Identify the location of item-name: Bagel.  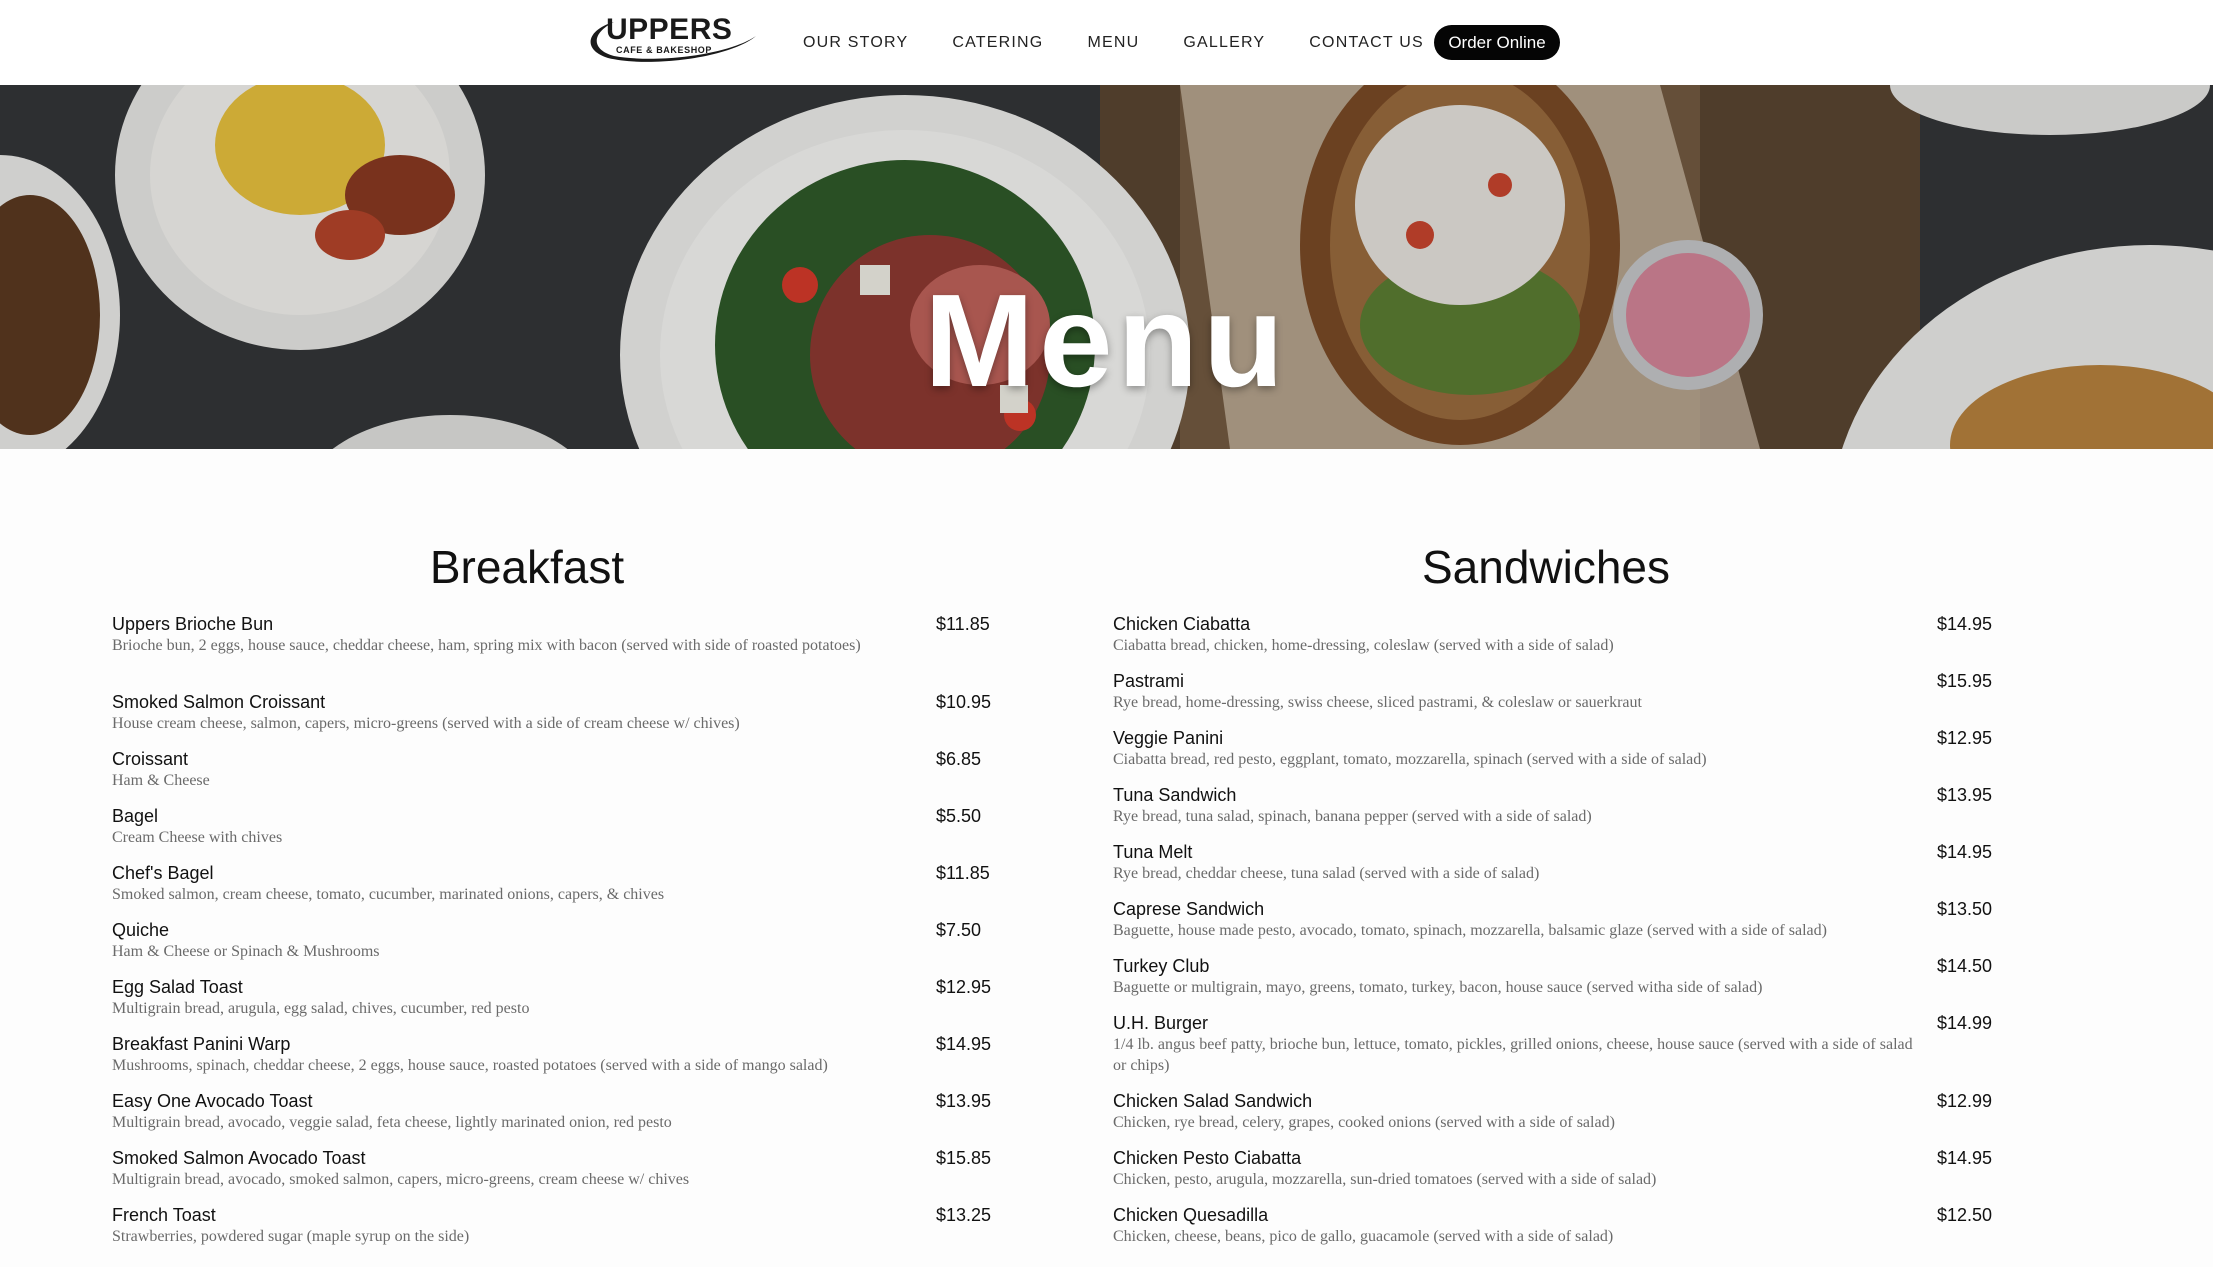
(135, 816).